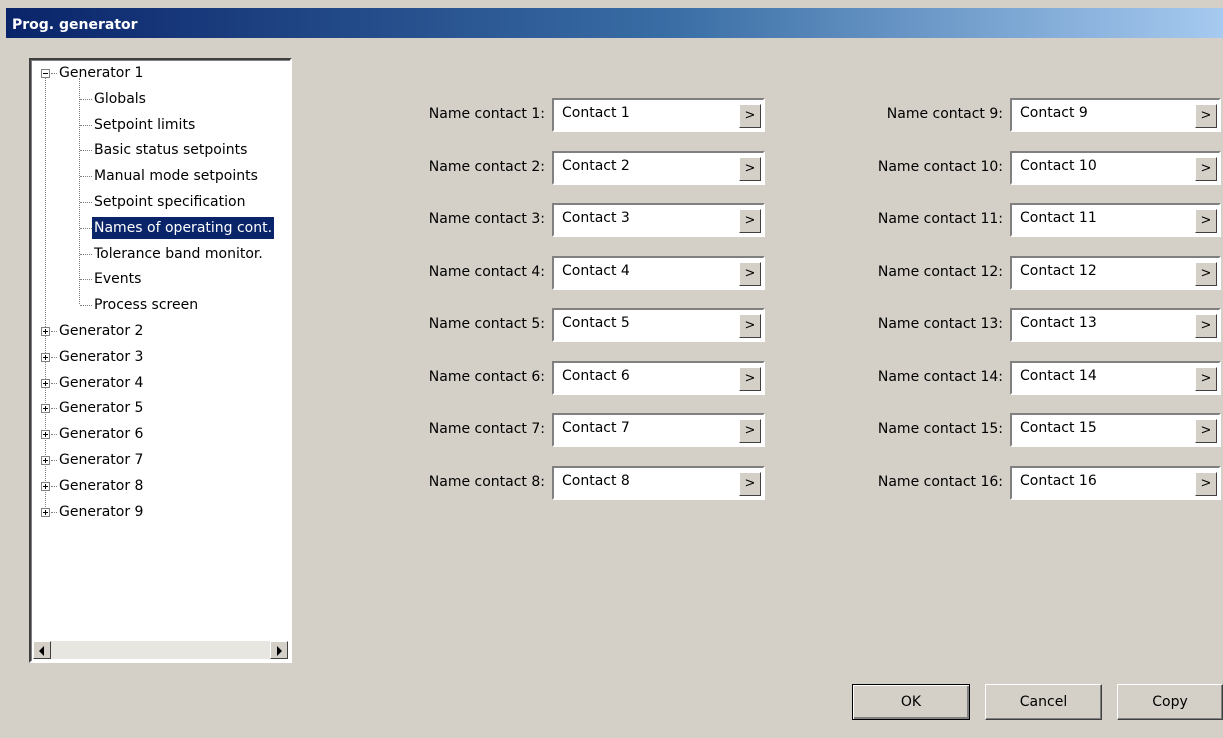  Describe the element at coordinates (1115, 430) in the screenshot. I see `contact-name-field: Contact 15 >` at that location.